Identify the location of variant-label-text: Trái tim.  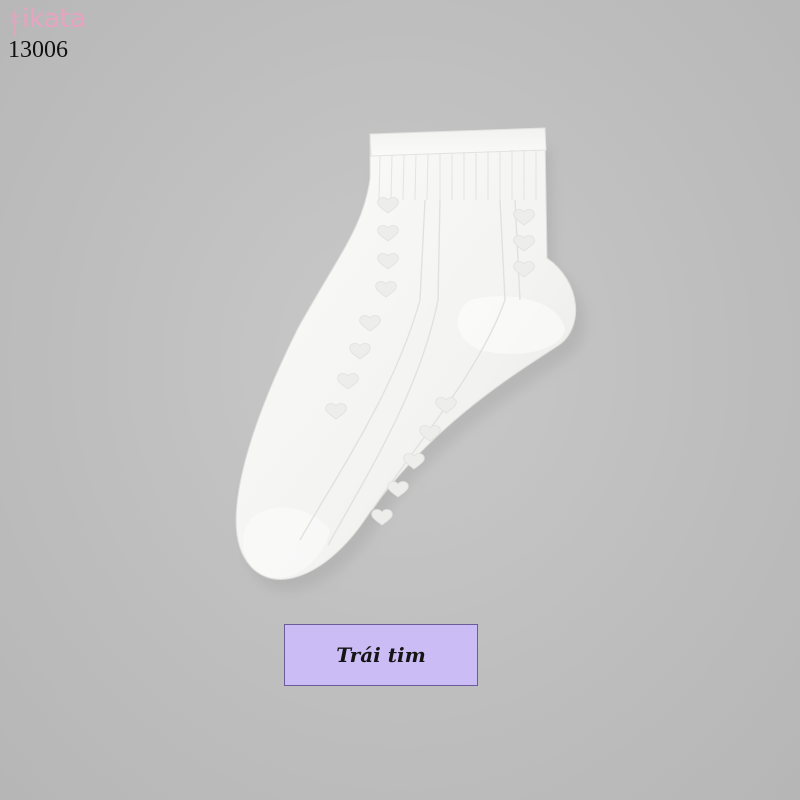
(381, 655).